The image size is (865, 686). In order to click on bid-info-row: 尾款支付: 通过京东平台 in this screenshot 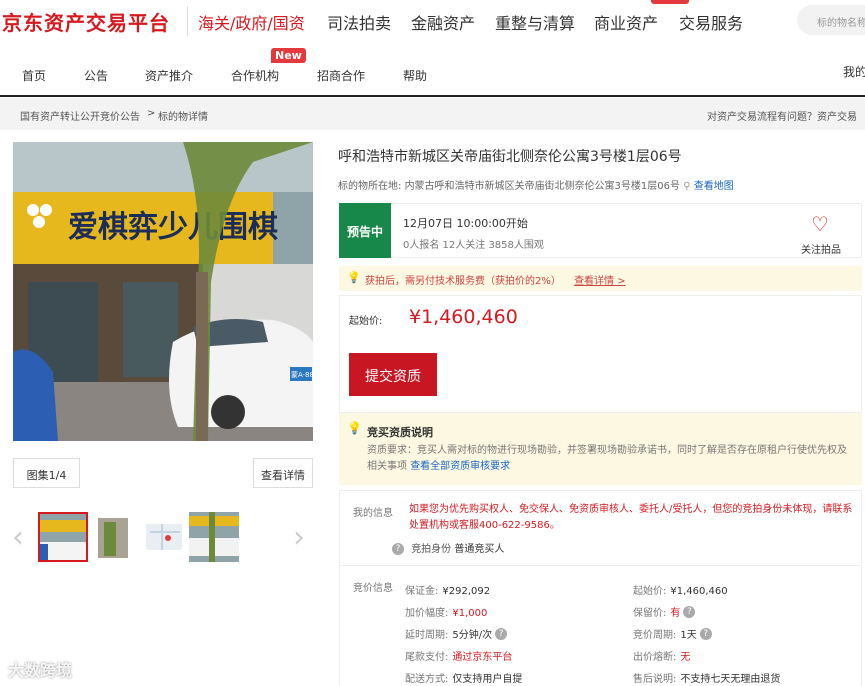, I will do `click(463, 656)`.